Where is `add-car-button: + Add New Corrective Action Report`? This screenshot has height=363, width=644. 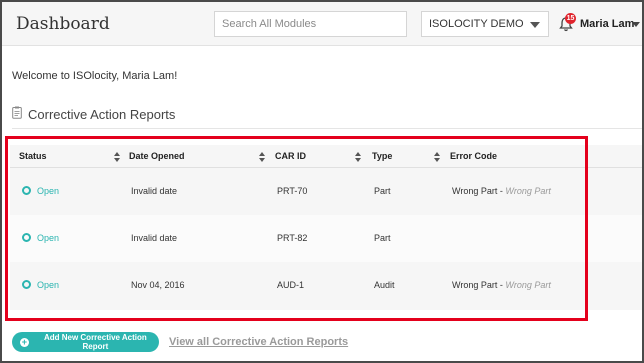 add-car-button: + Add New Corrective Action Report is located at coordinates (85, 342).